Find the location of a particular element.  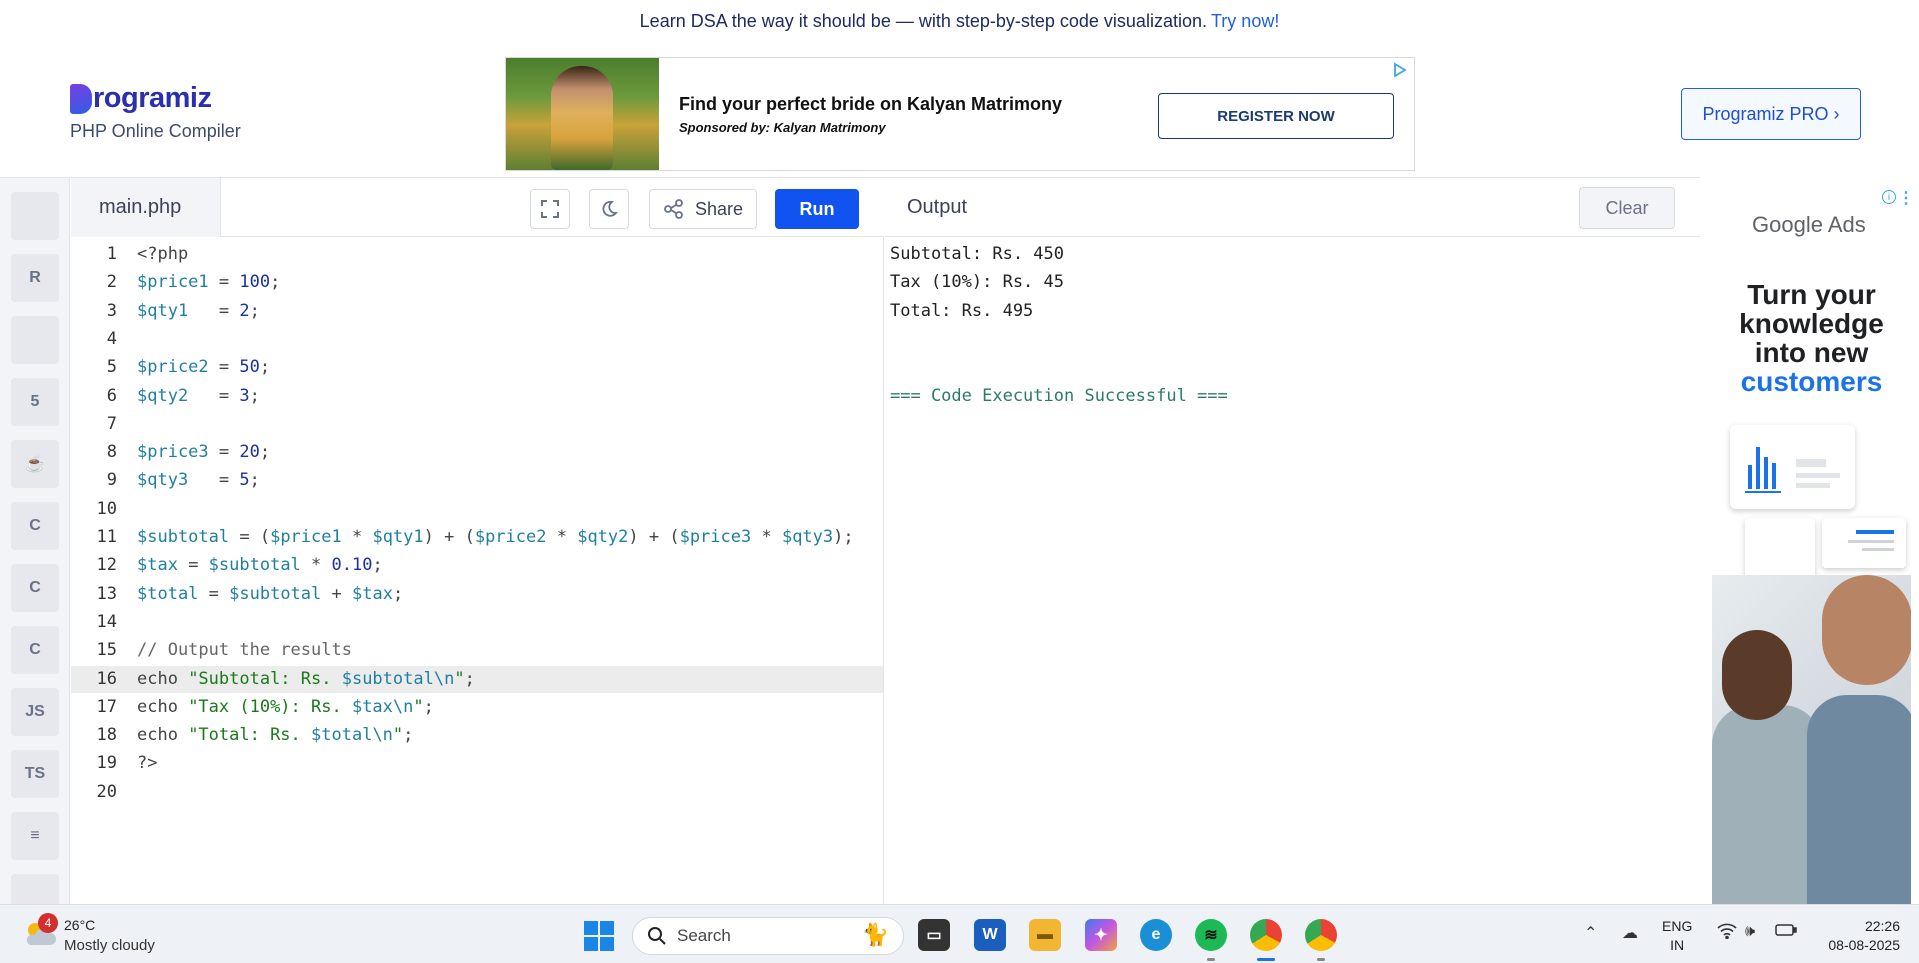

csharp-icon: C is located at coordinates (35, 650).